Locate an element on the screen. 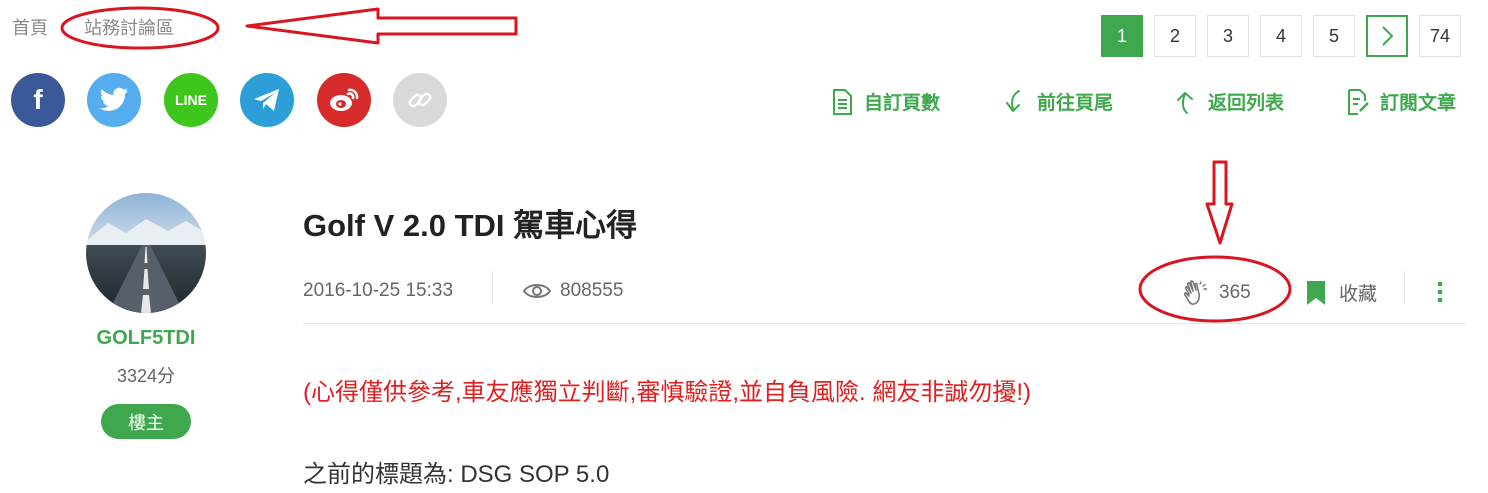 The height and width of the screenshot is (493, 1488). custom-pages-button: 自訂頁數 is located at coordinates (885, 101).